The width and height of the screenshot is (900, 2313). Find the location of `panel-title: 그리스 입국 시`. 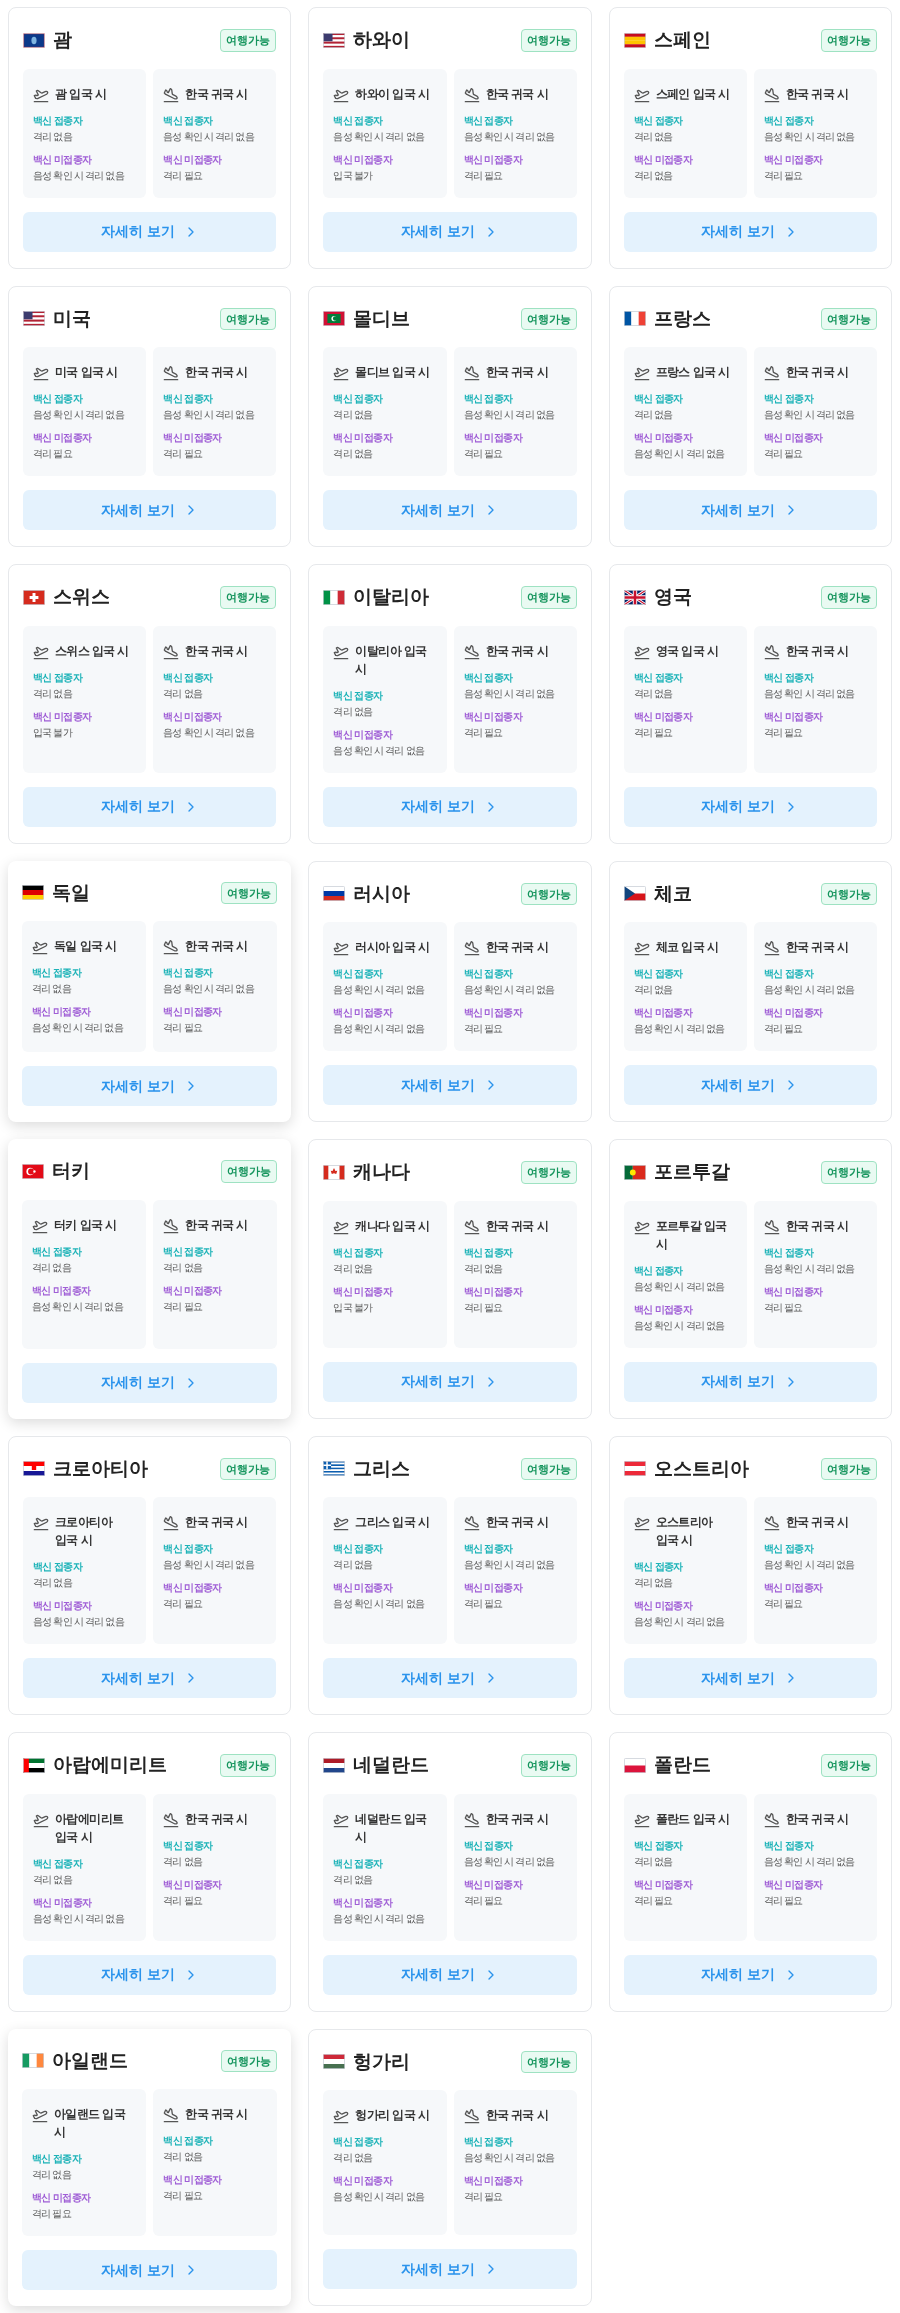

panel-title: 그리스 입국 시 is located at coordinates (392, 1522).